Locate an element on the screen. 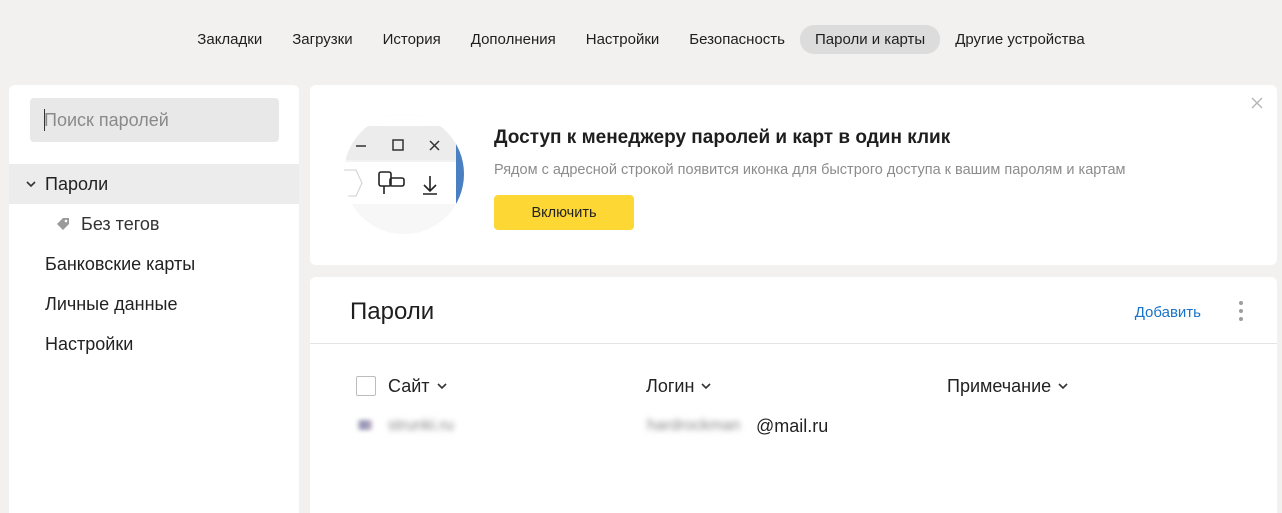  text-caret is located at coordinates (44, 120).